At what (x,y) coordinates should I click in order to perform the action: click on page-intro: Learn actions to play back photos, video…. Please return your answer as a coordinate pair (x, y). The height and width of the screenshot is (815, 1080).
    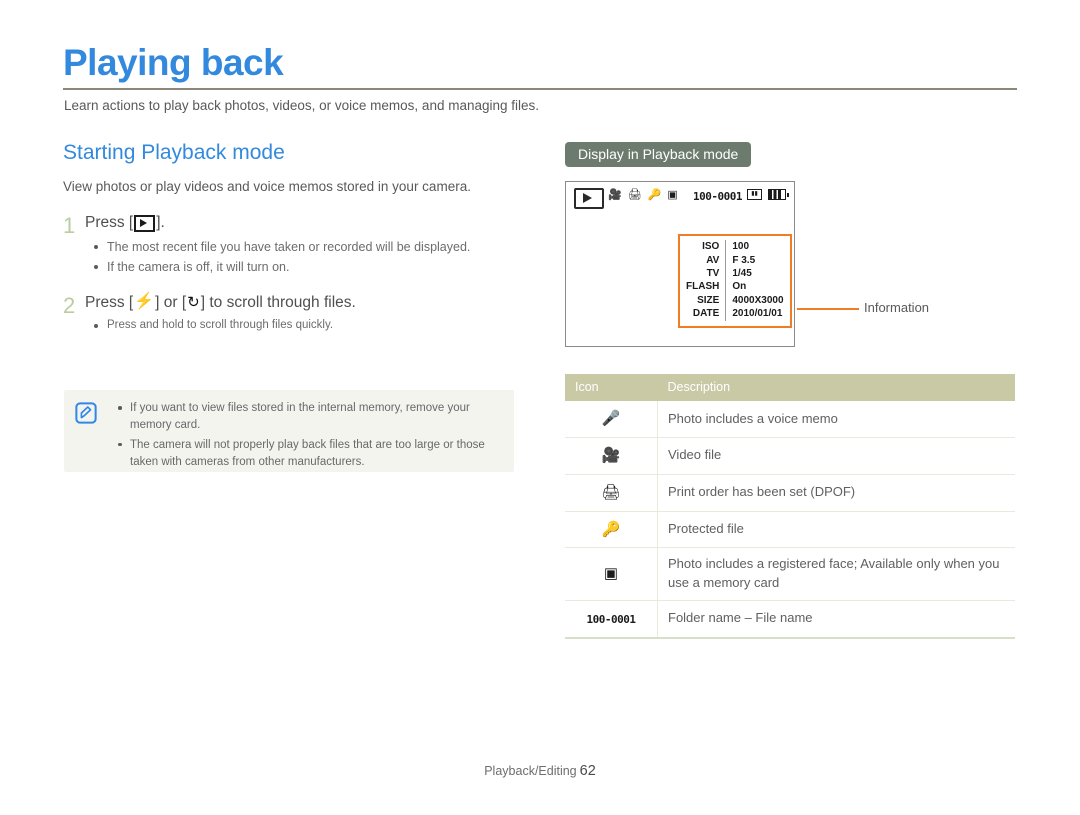
    Looking at the image, I should click on (302, 105).